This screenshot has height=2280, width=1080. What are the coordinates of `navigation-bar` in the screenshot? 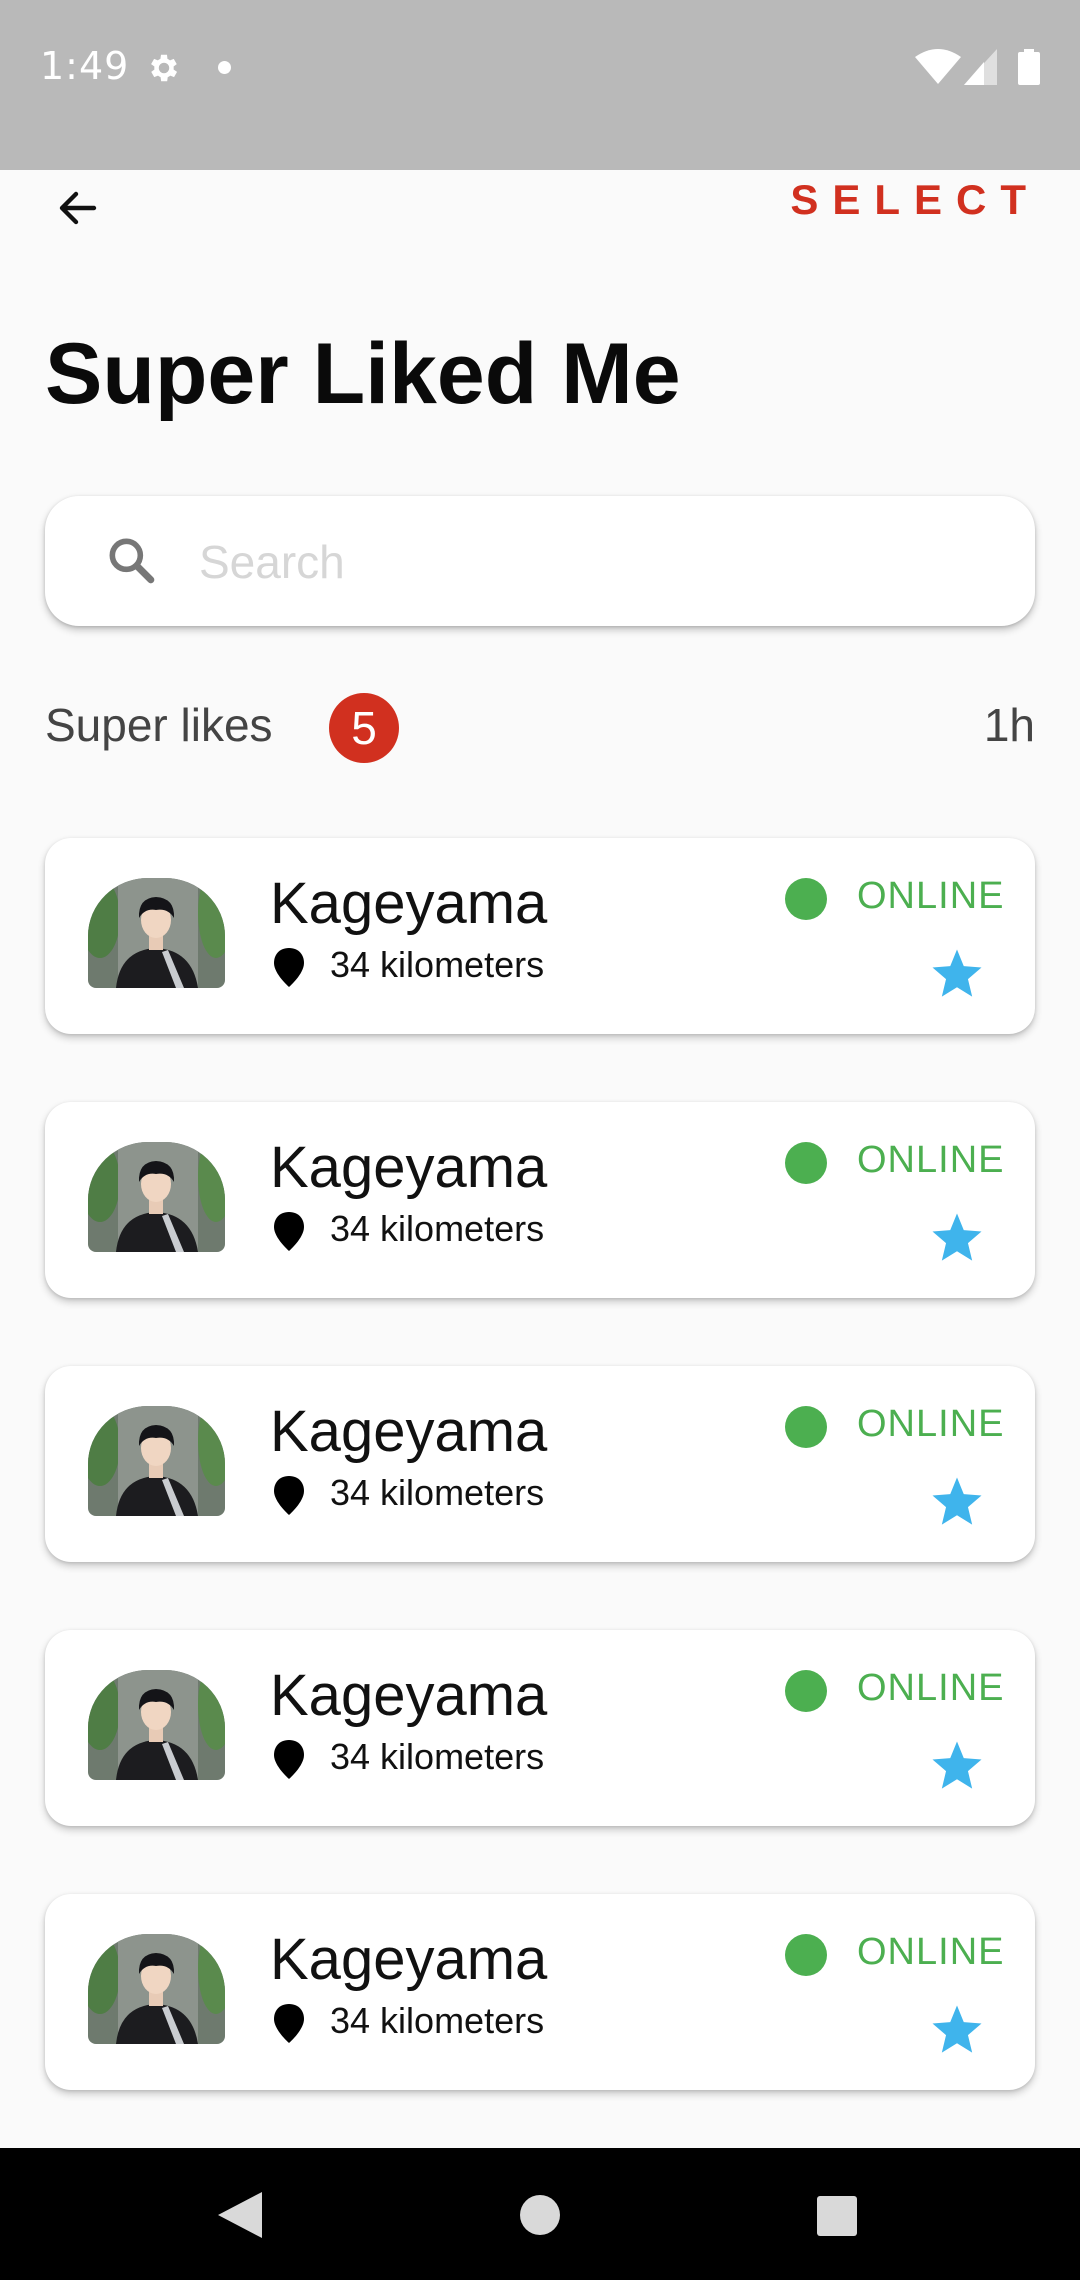 It's located at (540, 2214).